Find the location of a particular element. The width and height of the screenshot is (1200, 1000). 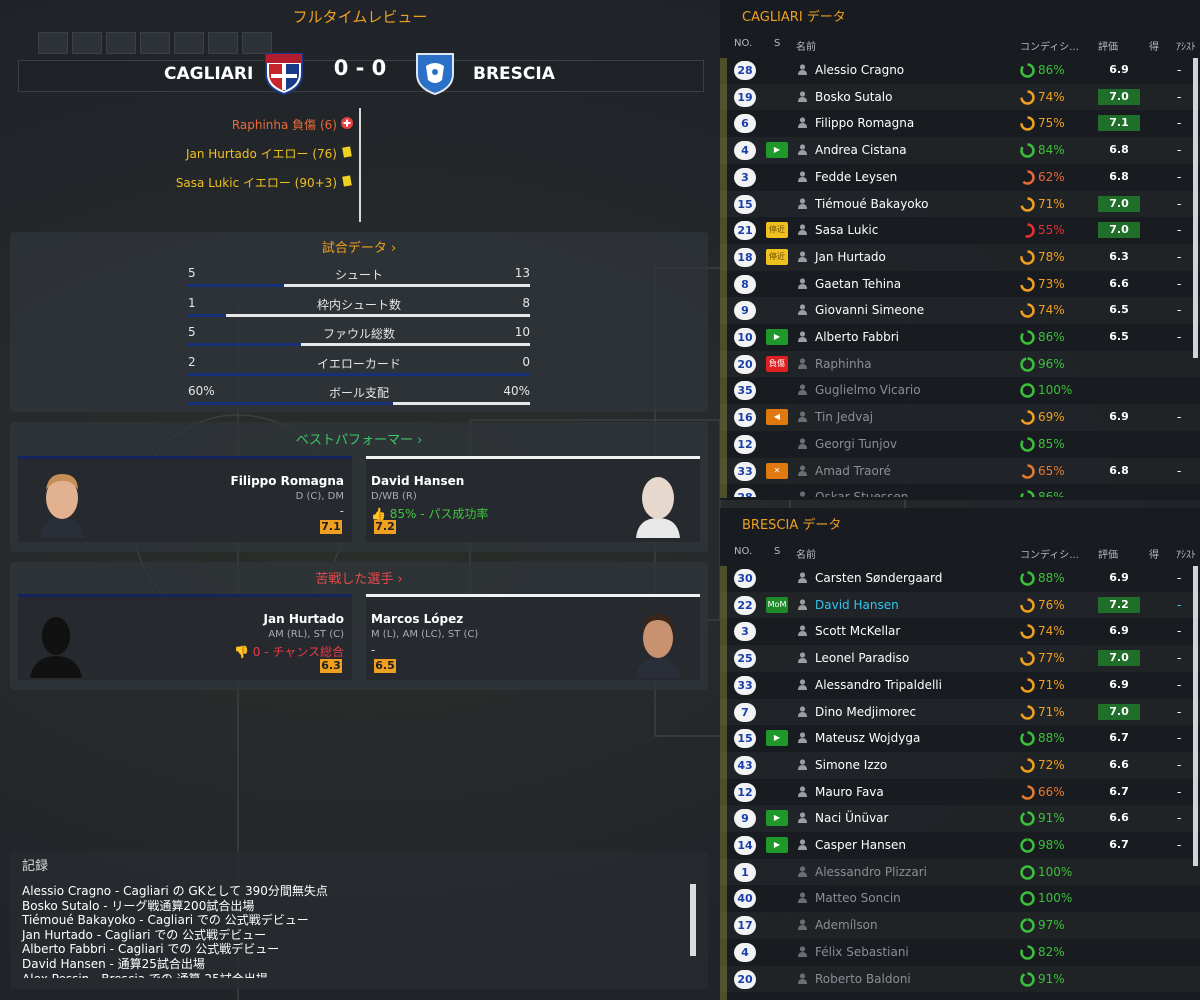

player-name: David Hansen is located at coordinates (857, 605).